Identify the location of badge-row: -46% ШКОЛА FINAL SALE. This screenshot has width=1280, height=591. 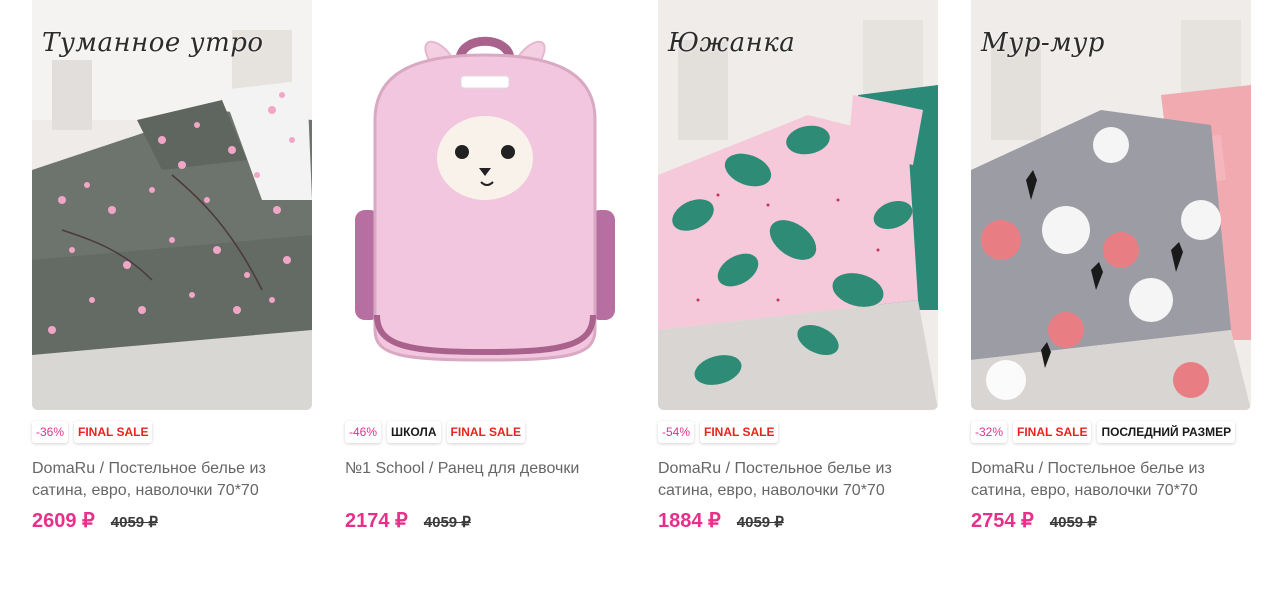
(435, 432).